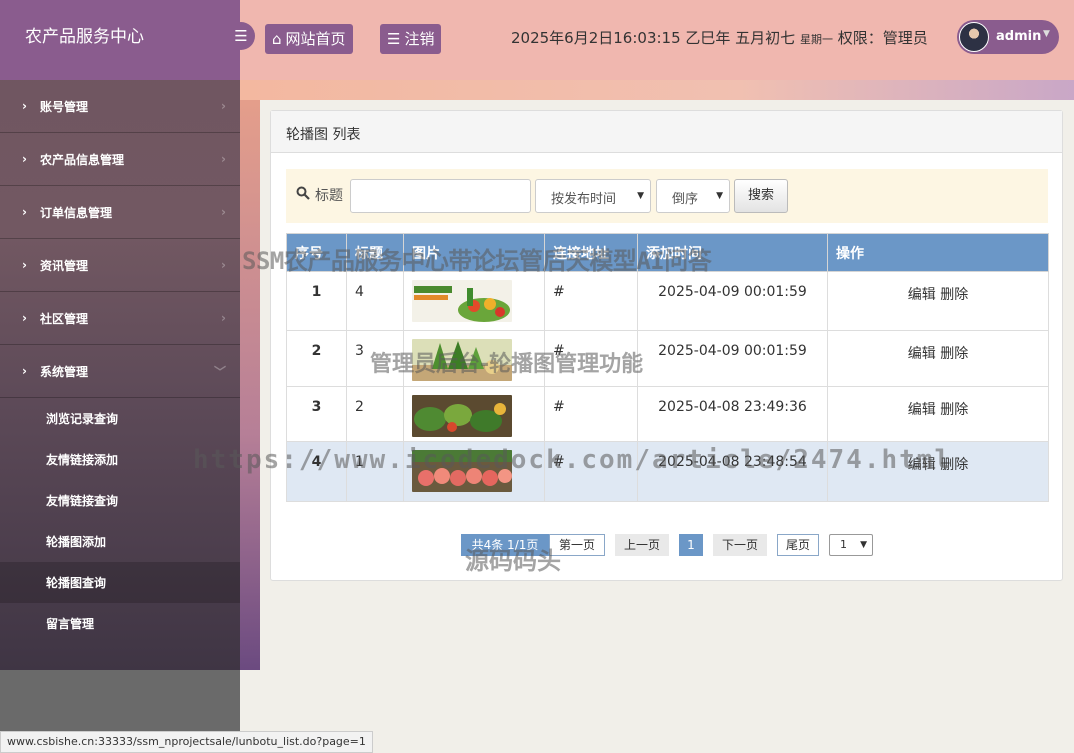  Describe the element at coordinates (316, 471) in the screenshot. I see `row-number: 4` at that location.